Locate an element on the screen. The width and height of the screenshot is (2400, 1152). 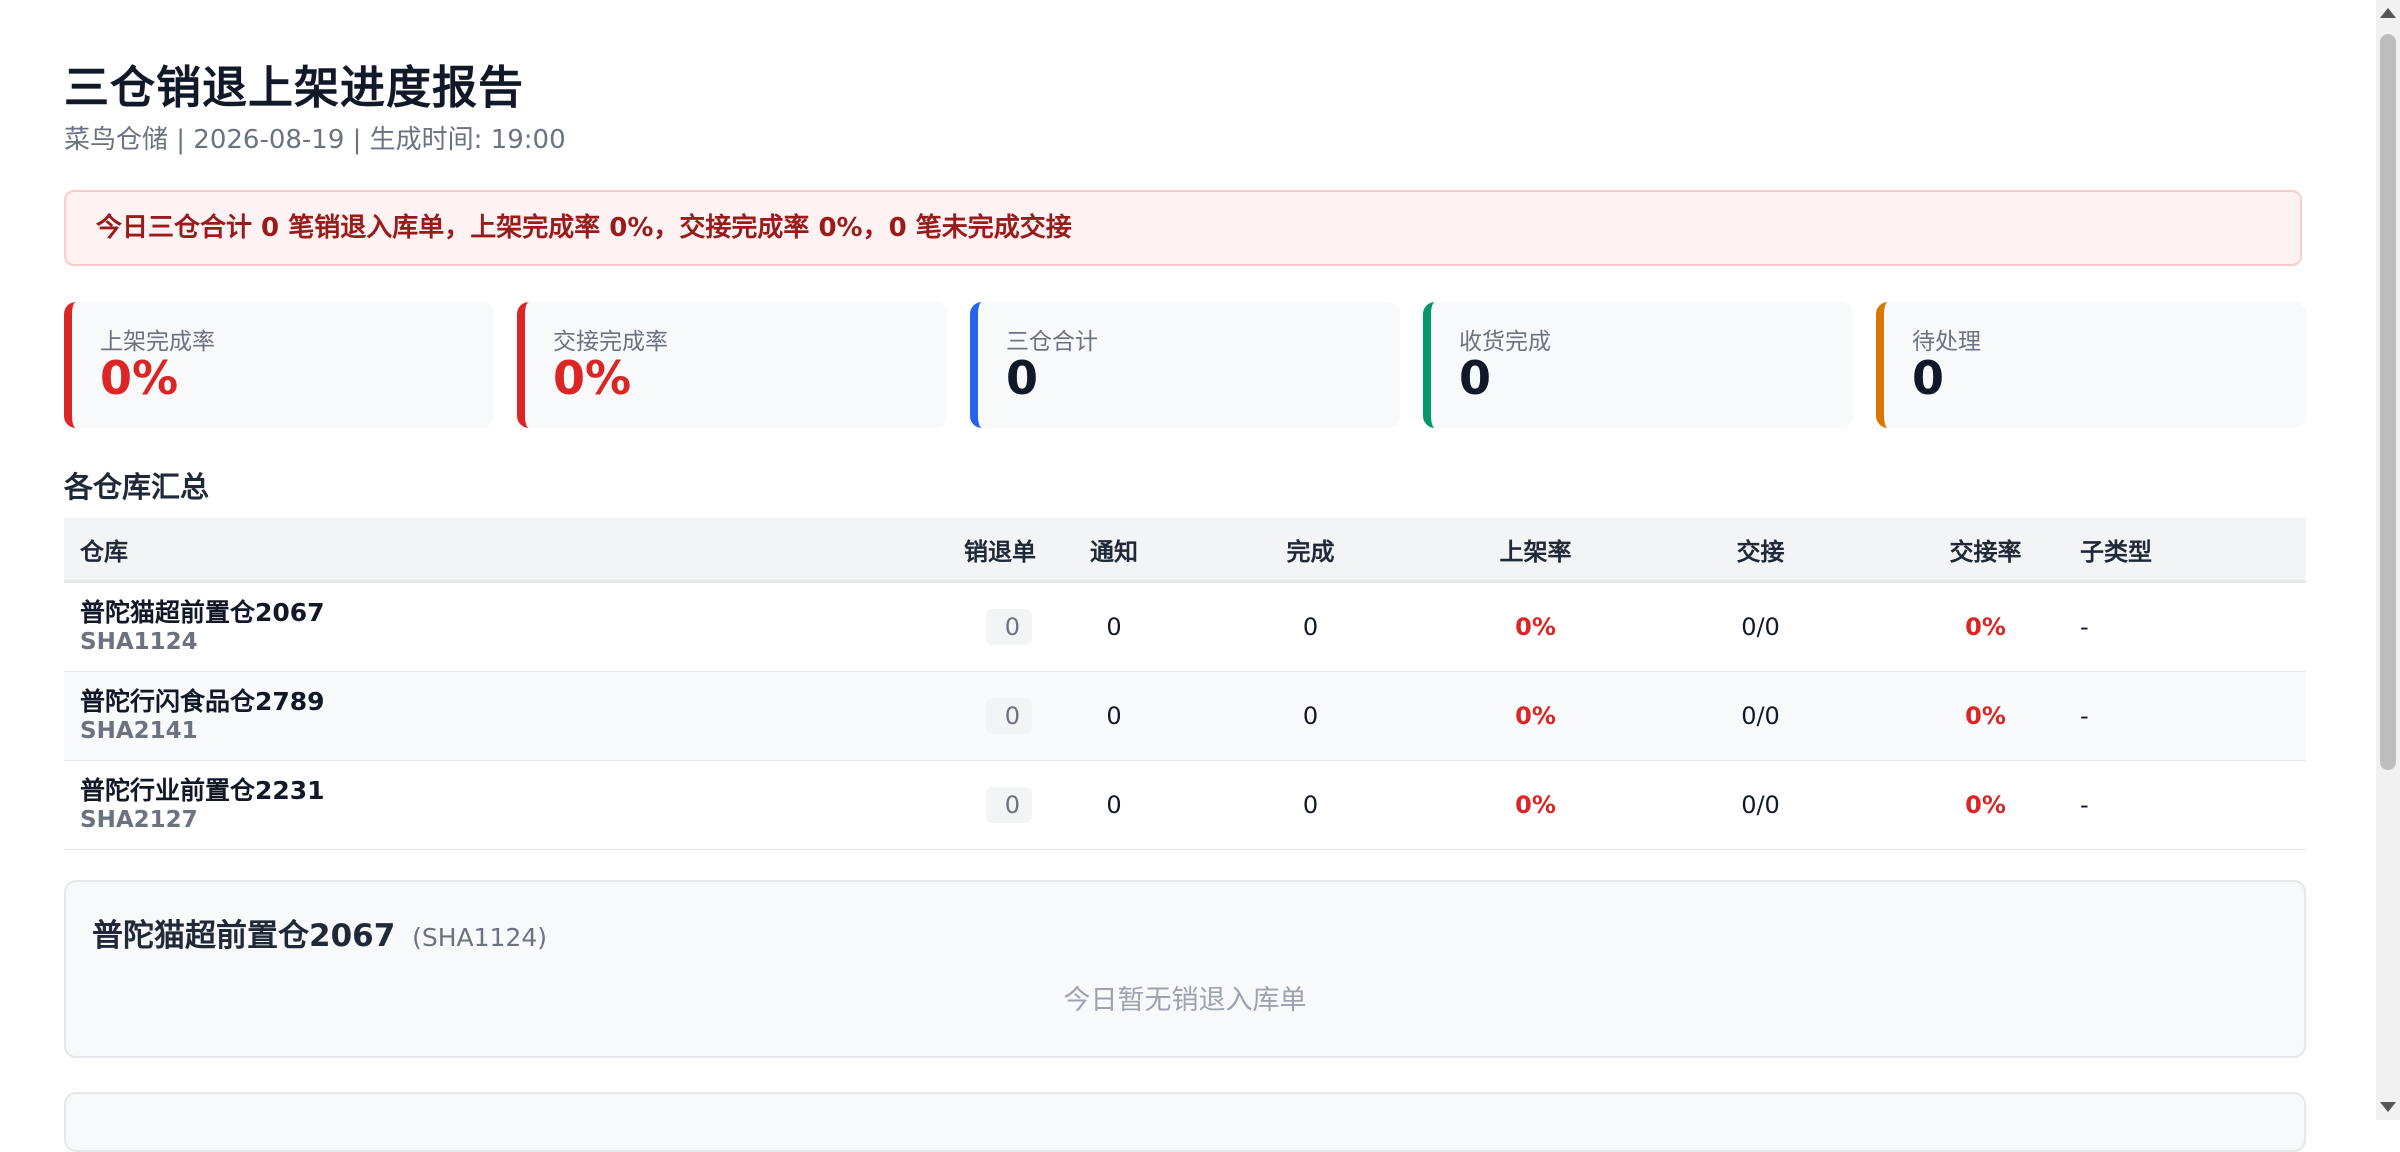
col-header-warehouse: 仓库 is located at coordinates (389, 550).